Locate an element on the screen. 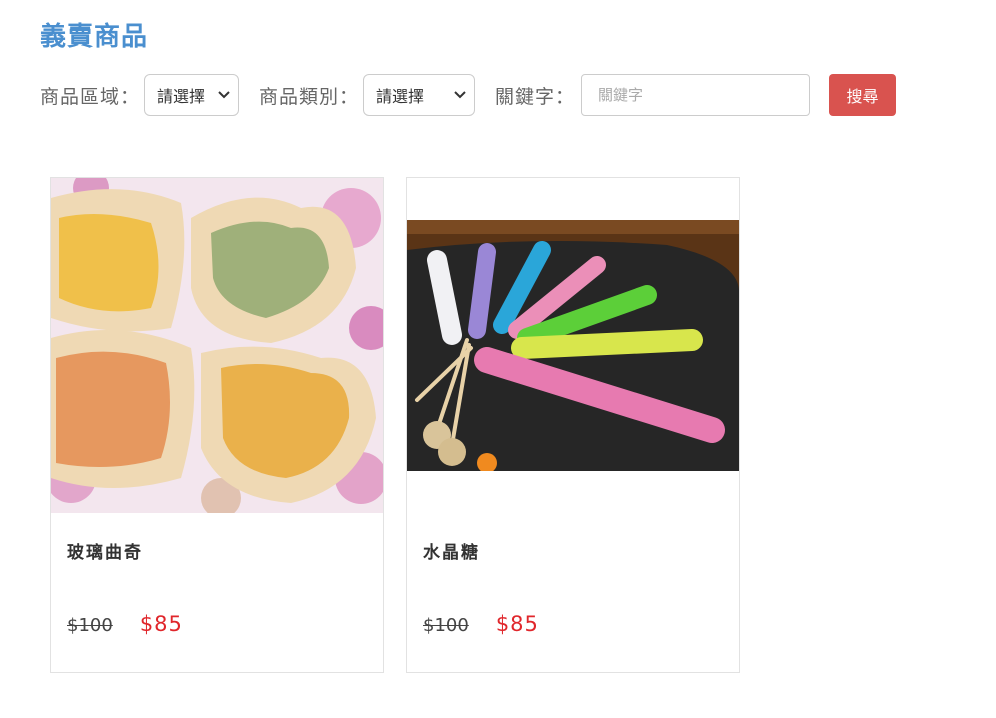 Image resolution: width=996 pixels, height=718 pixels. region-label: 商品區域： is located at coordinates (90, 96).